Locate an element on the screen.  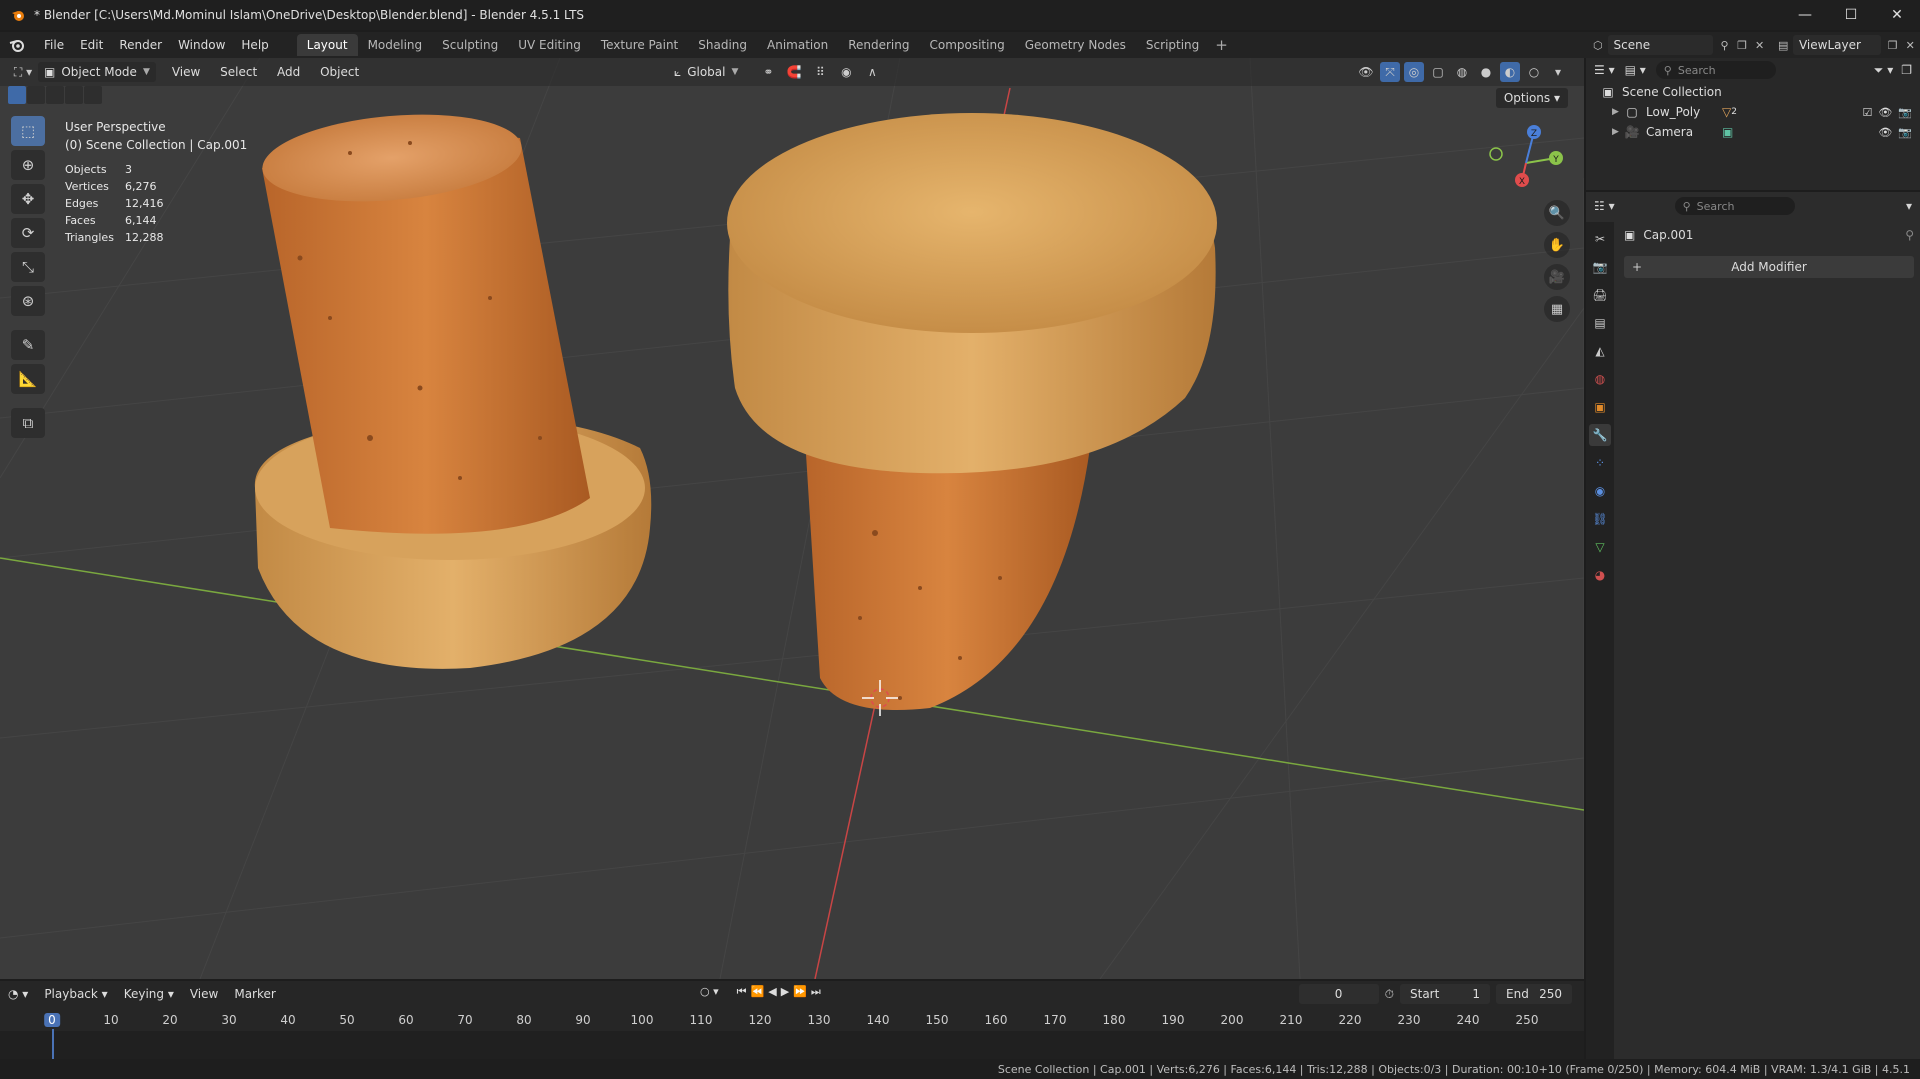
proportional-edit-icon: ◉ is located at coordinates (846, 72).